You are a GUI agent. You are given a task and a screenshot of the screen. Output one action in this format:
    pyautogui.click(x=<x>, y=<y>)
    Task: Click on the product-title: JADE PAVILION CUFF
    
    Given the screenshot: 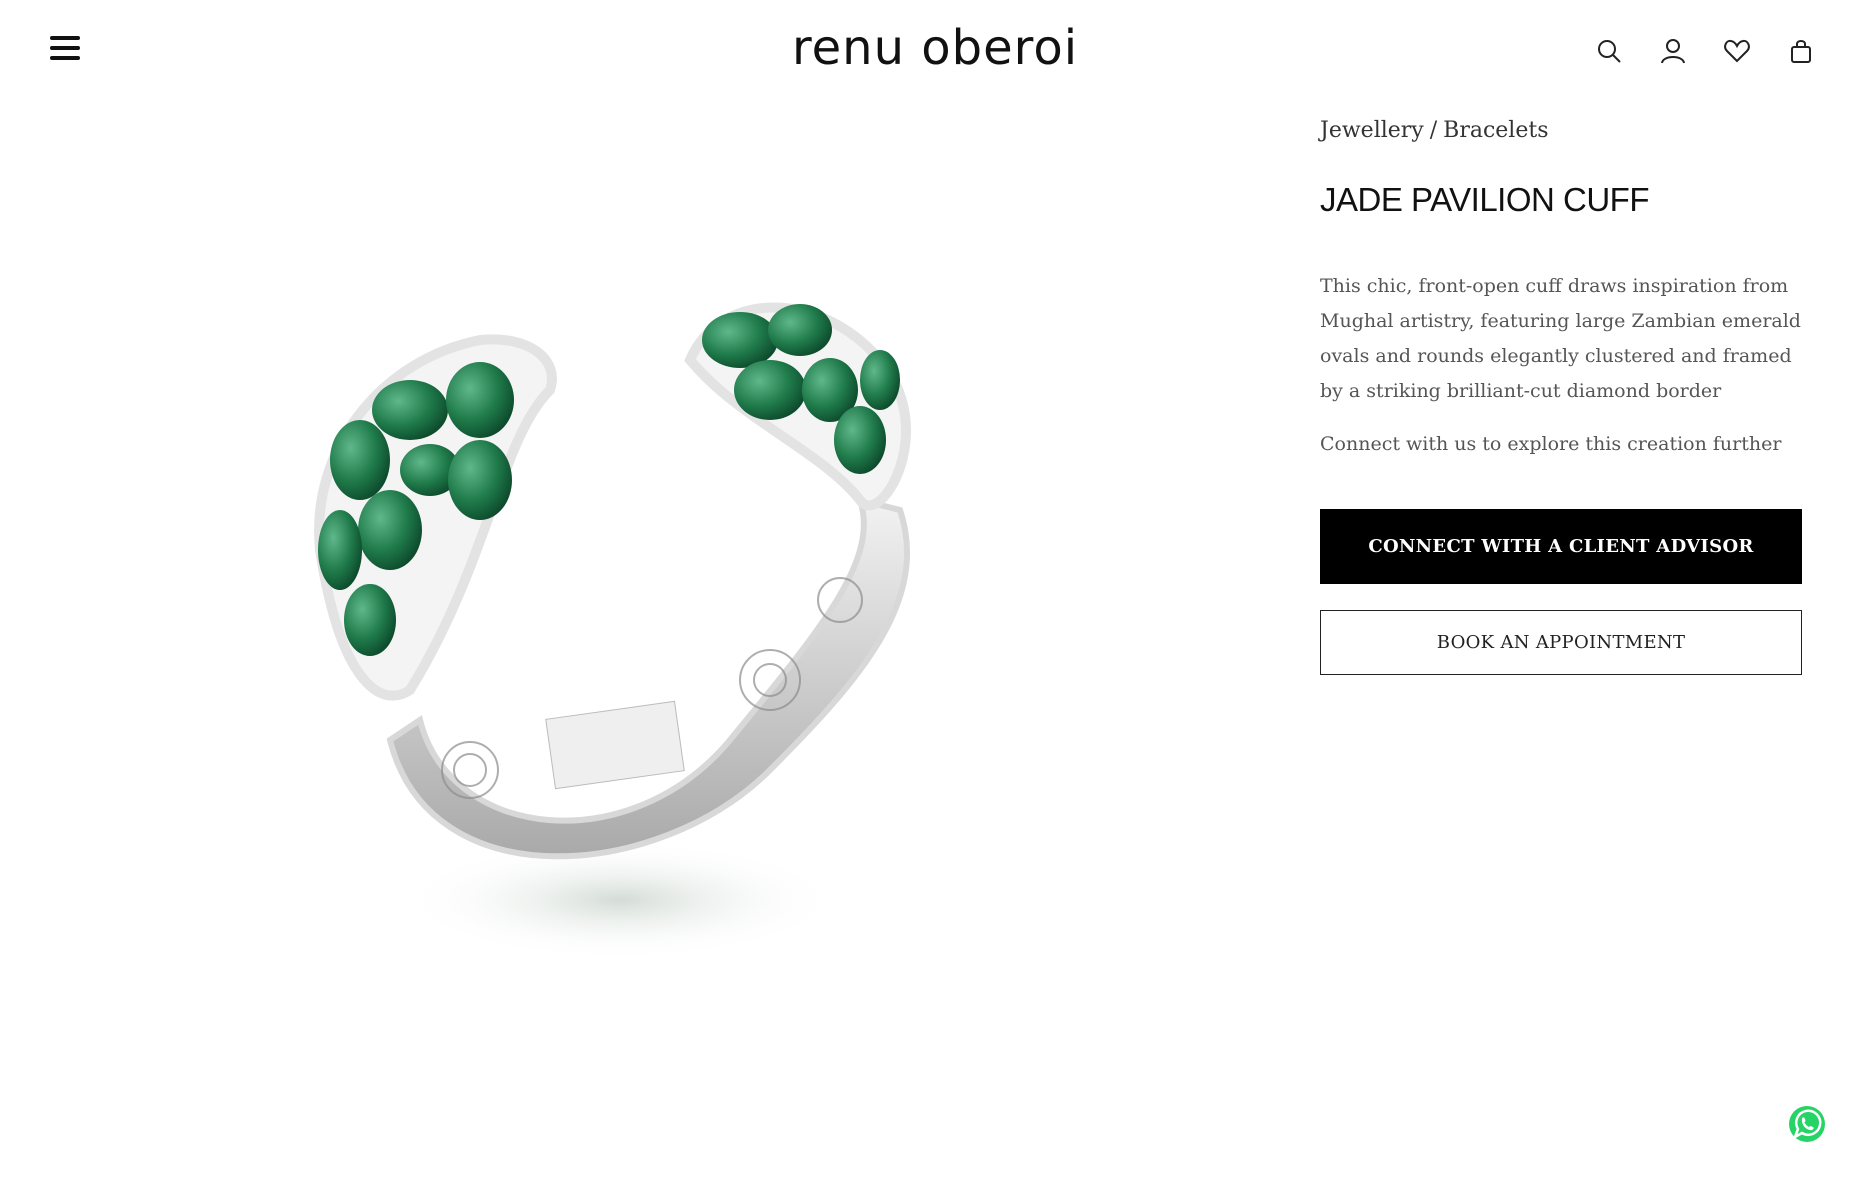 What is the action you would take?
    pyautogui.click(x=1485, y=199)
    